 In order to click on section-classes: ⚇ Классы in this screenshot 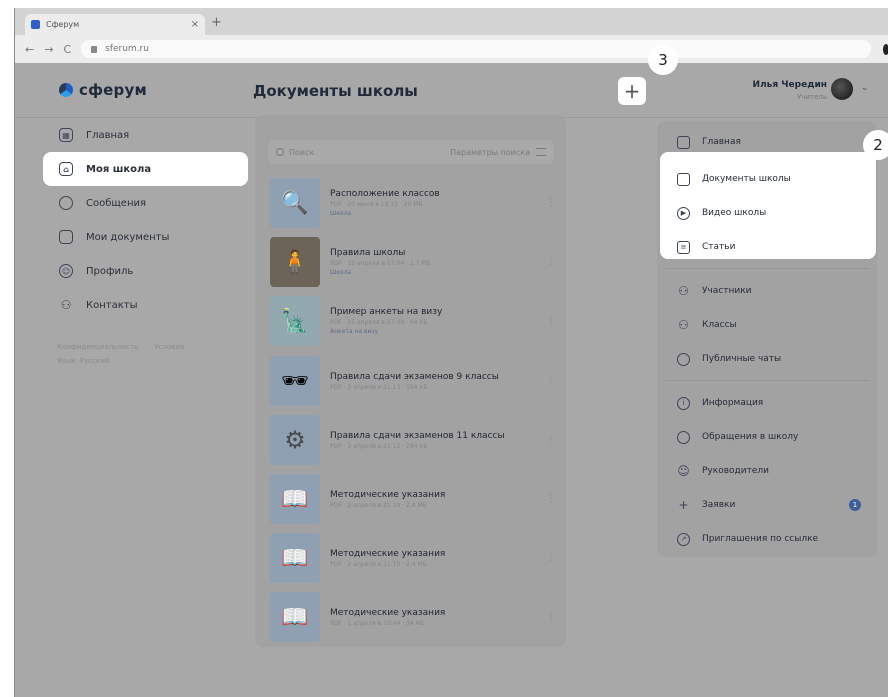, I will do `click(767, 325)`.